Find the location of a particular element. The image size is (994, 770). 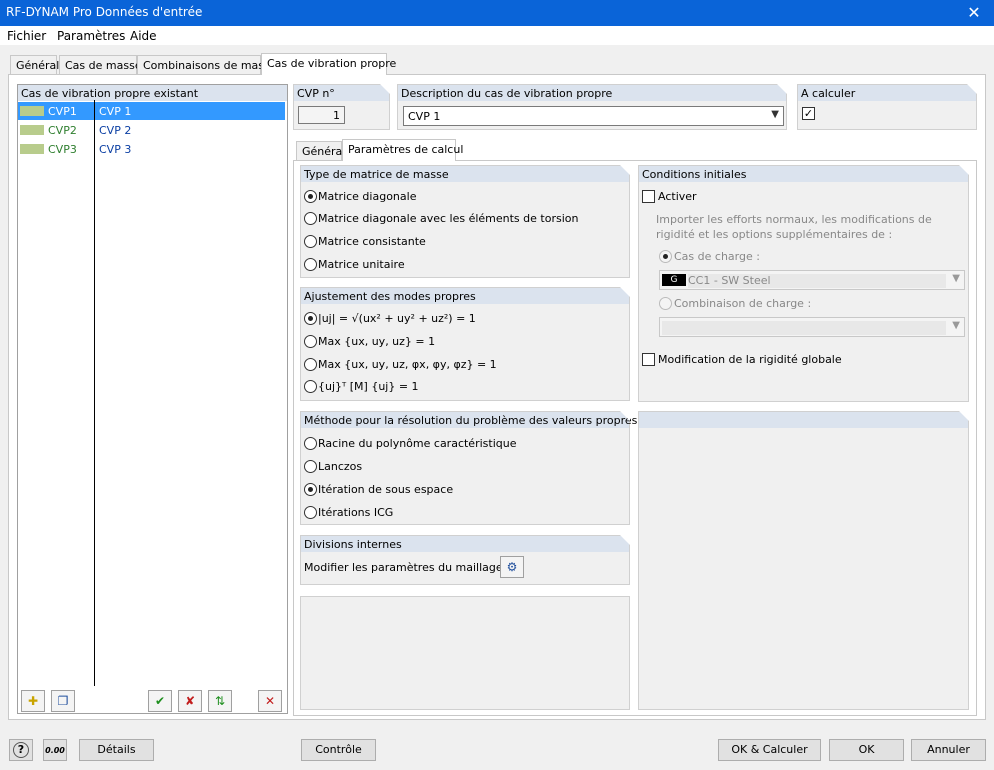

menu-fichier: Fichier is located at coordinates (26, 36).